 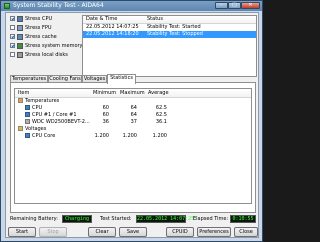 I want to click on stop-button: Stop, so click(x=53, y=232).